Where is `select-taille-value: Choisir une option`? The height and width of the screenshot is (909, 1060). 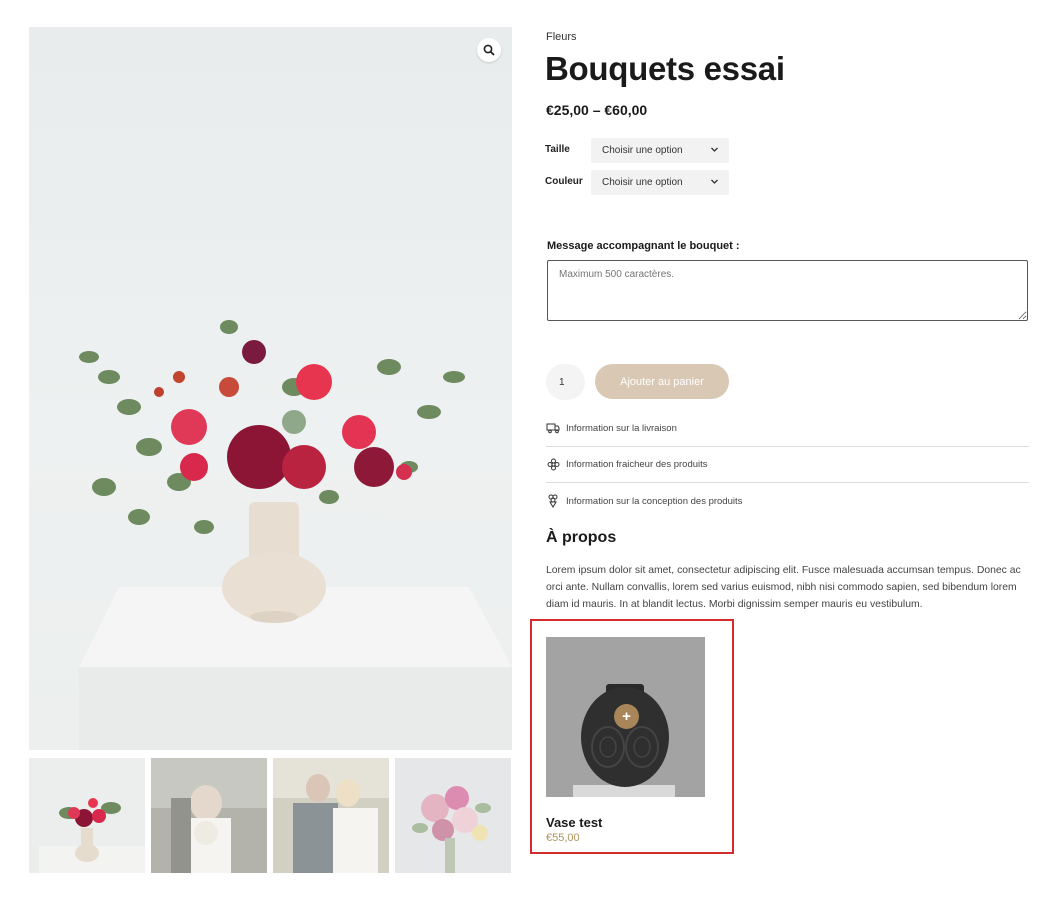 select-taille-value: Choisir une option is located at coordinates (642, 150).